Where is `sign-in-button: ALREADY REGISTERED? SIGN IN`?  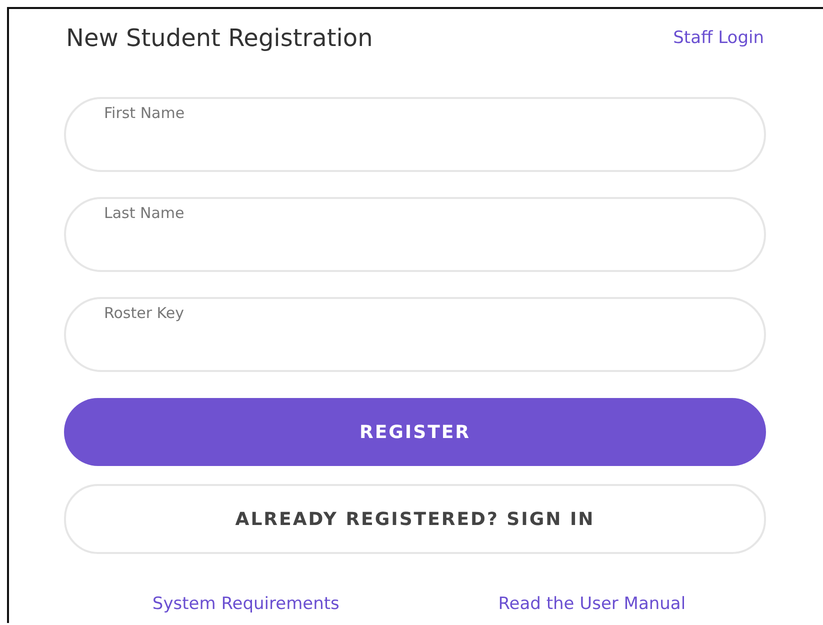
sign-in-button: ALREADY REGISTERED? SIGN IN is located at coordinates (415, 519).